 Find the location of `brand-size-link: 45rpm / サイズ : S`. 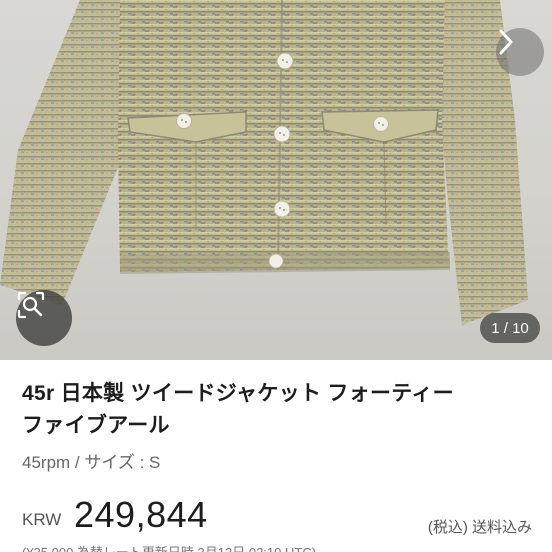

brand-size-link: 45rpm / サイズ : S is located at coordinates (277, 463).